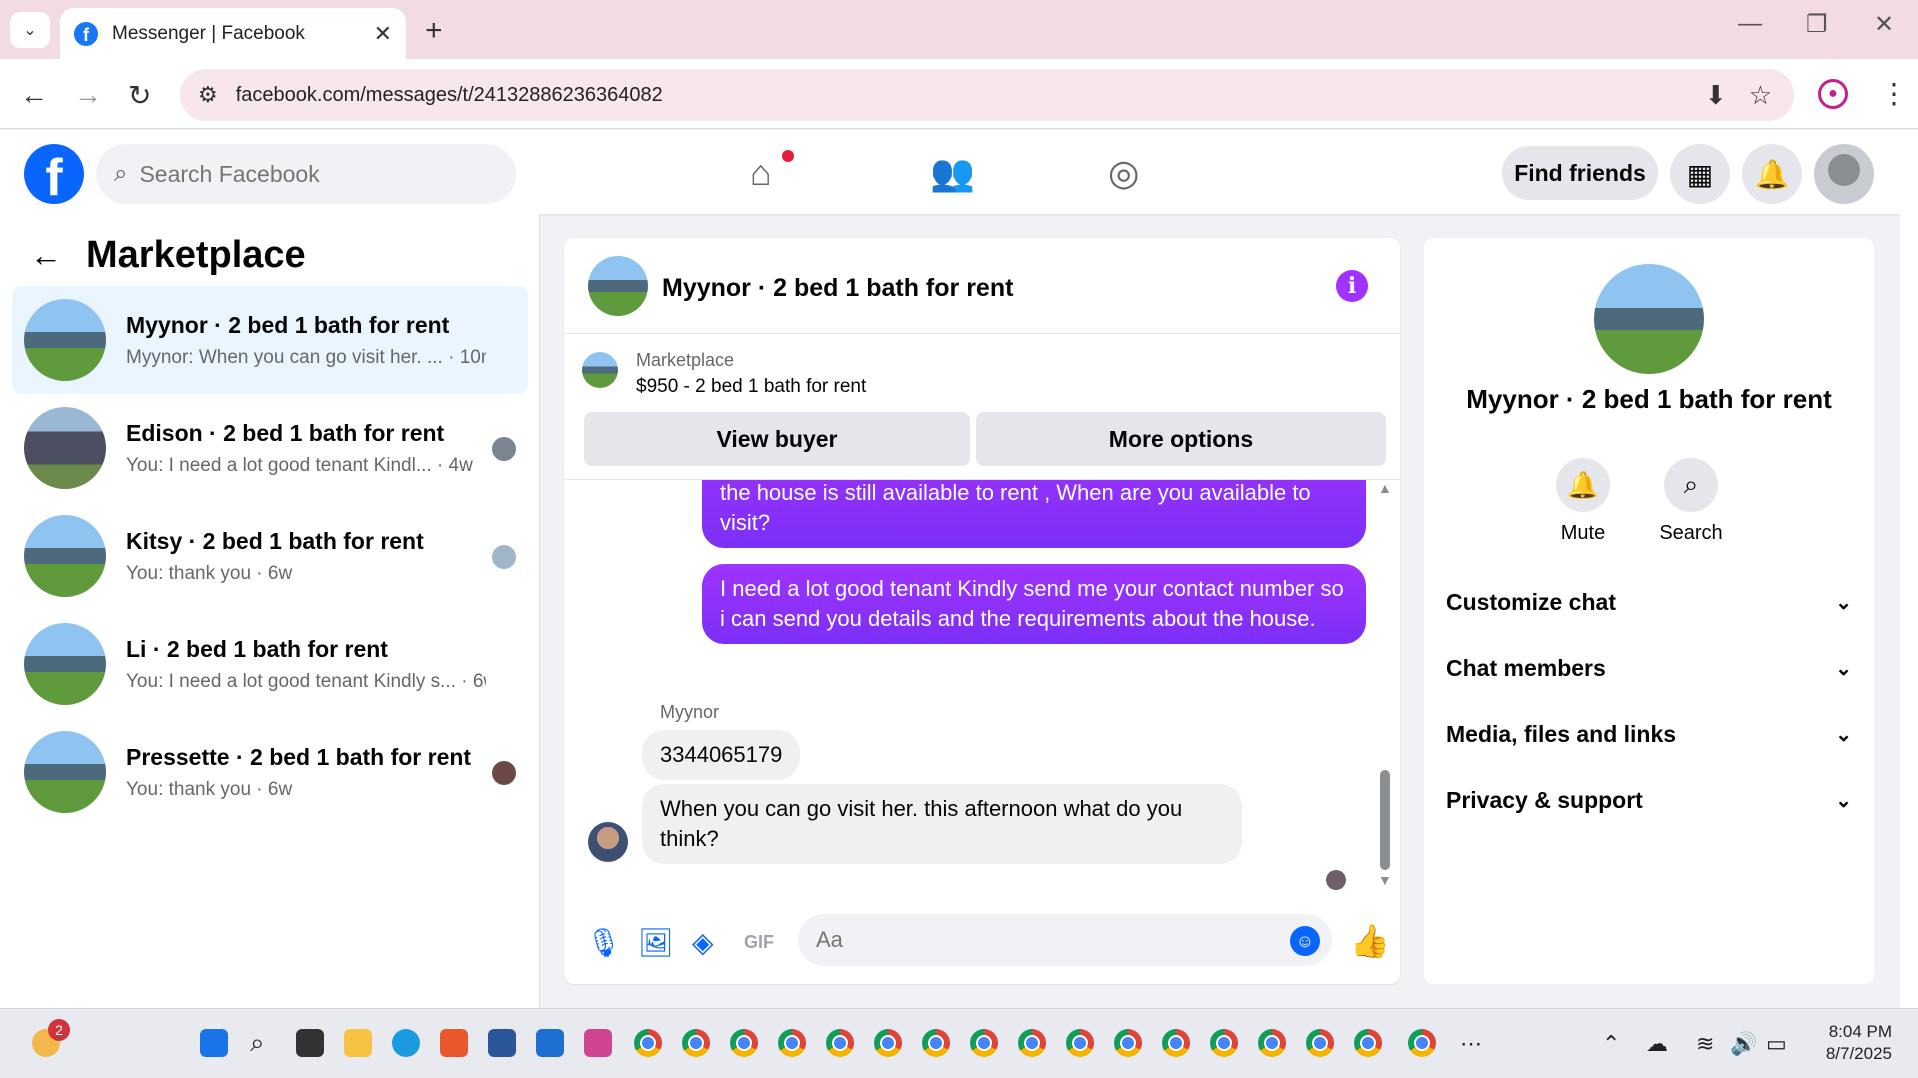  What do you see at coordinates (837, 288) in the screenshot?
I see `chat-title: Myynor · 2 bed 1 bath for rent` at bounding box center [837, 288].